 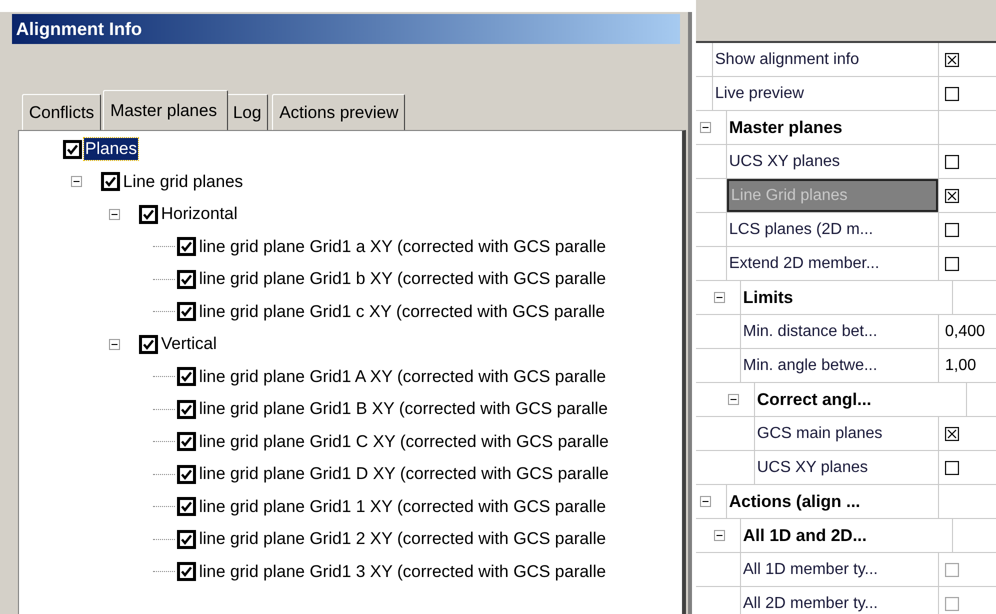 What do you see at coordinates (339, 112) in the screenshot?
I see `tab: Actions preview` at bounding box center [339, 112].